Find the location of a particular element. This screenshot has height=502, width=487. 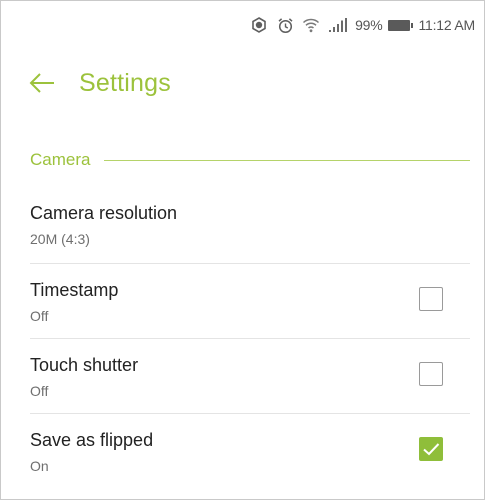

setting-title: Timestamp is located at coordinates (74, 290).